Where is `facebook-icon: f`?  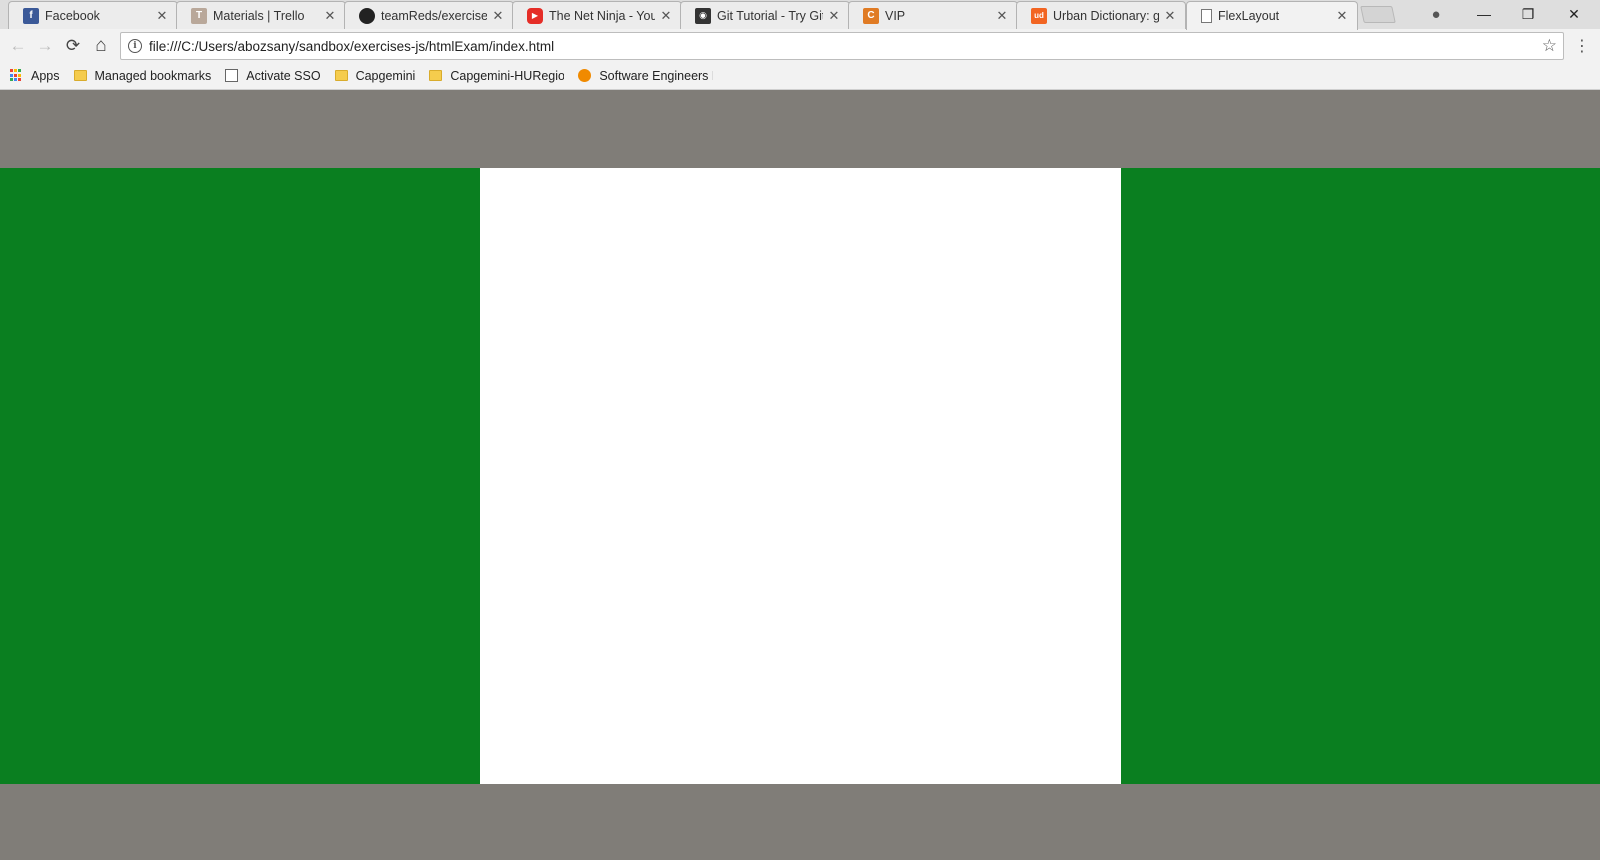 facebook-icon: f is located at coordinates (31, 15).